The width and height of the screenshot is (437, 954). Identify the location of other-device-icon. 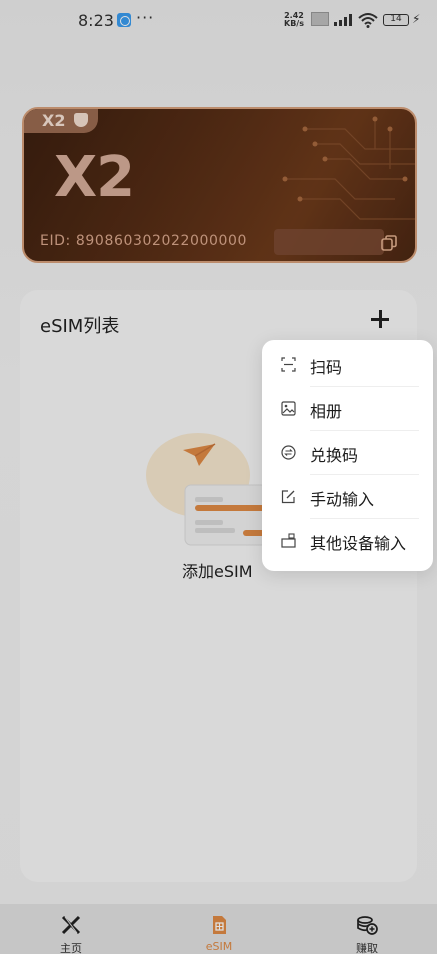
(288, 540).